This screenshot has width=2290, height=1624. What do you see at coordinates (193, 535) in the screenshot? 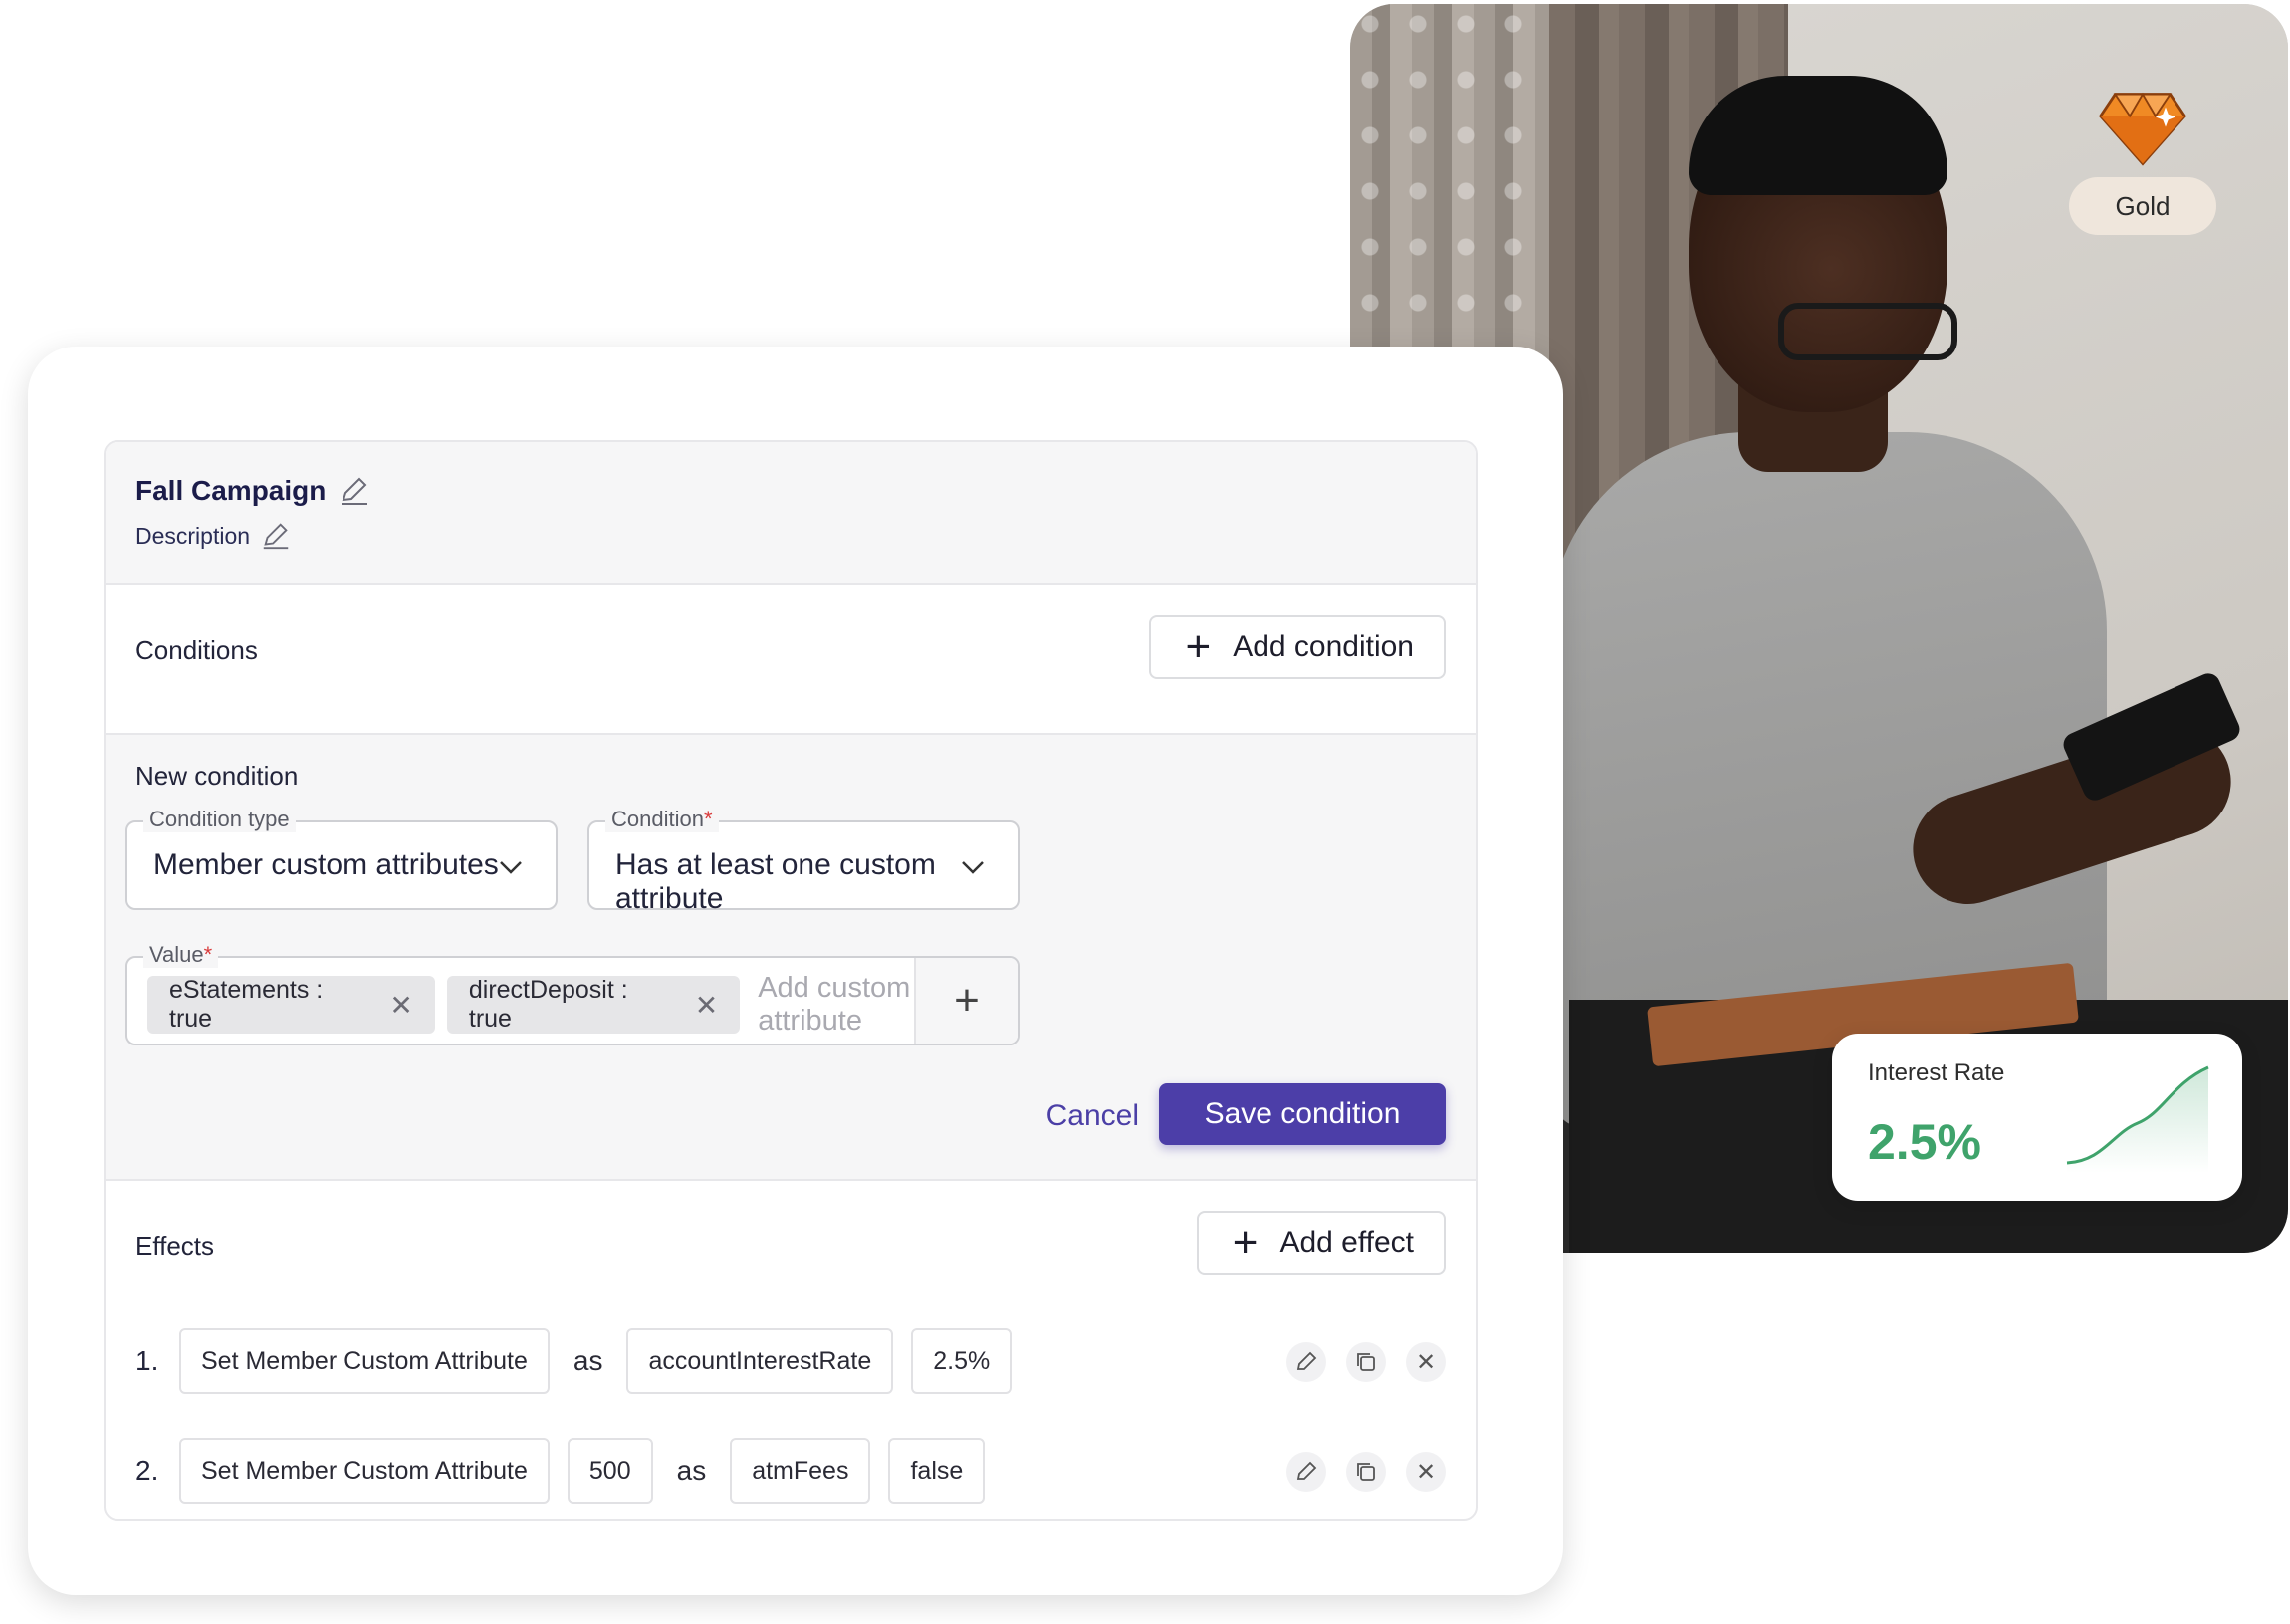
I see `campaign-description: Description` at bounding box center [193, 535].